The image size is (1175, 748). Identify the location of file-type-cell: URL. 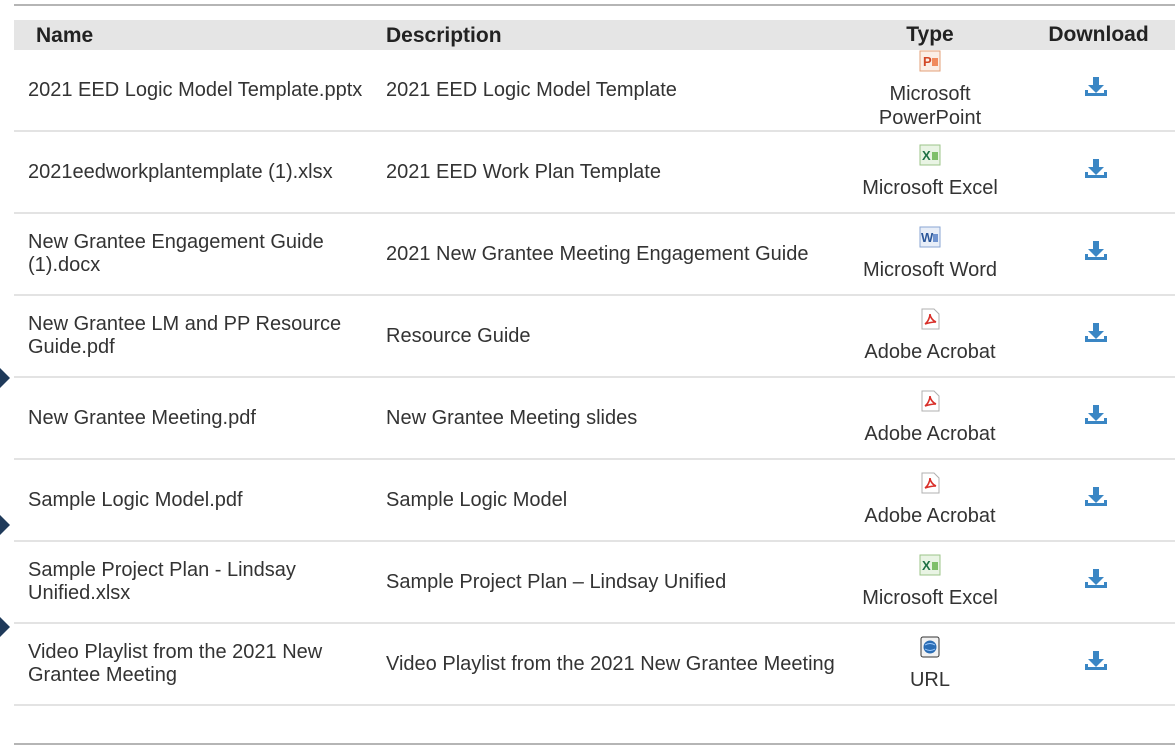
(930, 664).